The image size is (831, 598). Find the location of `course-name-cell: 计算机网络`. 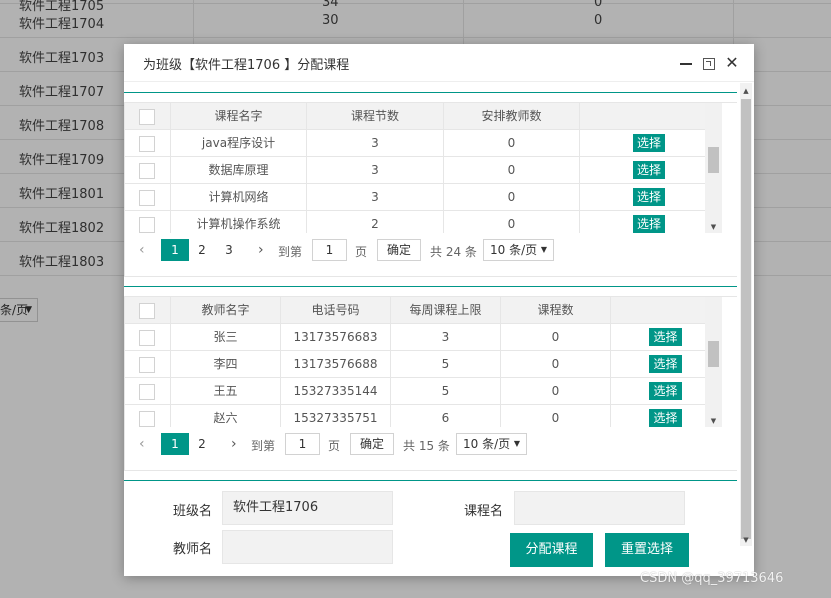

course-name-cell: 计算机网络 is located at coordinates (239, 197).